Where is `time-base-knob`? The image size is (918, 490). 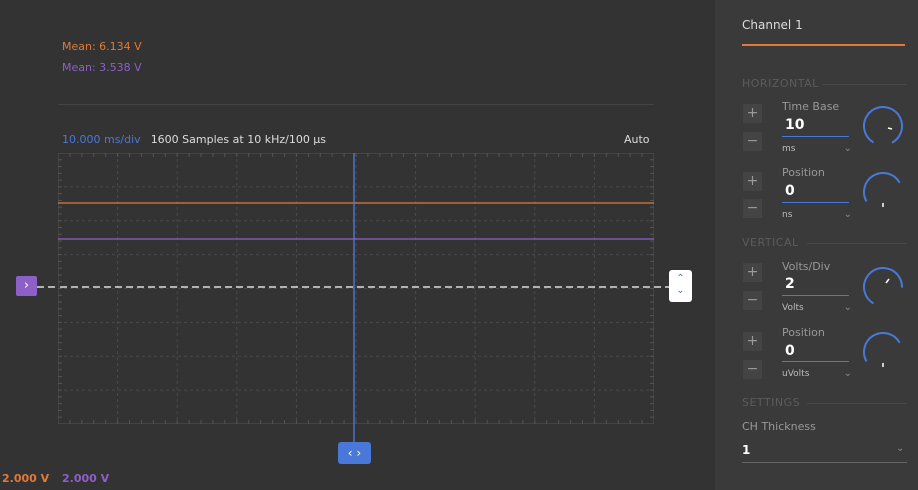 time-base-knob is located at coordinates (883, 126).